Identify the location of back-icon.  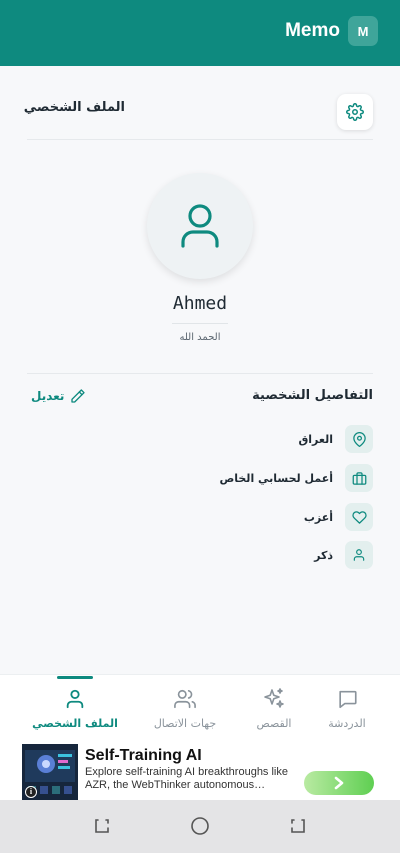
(298, 826).